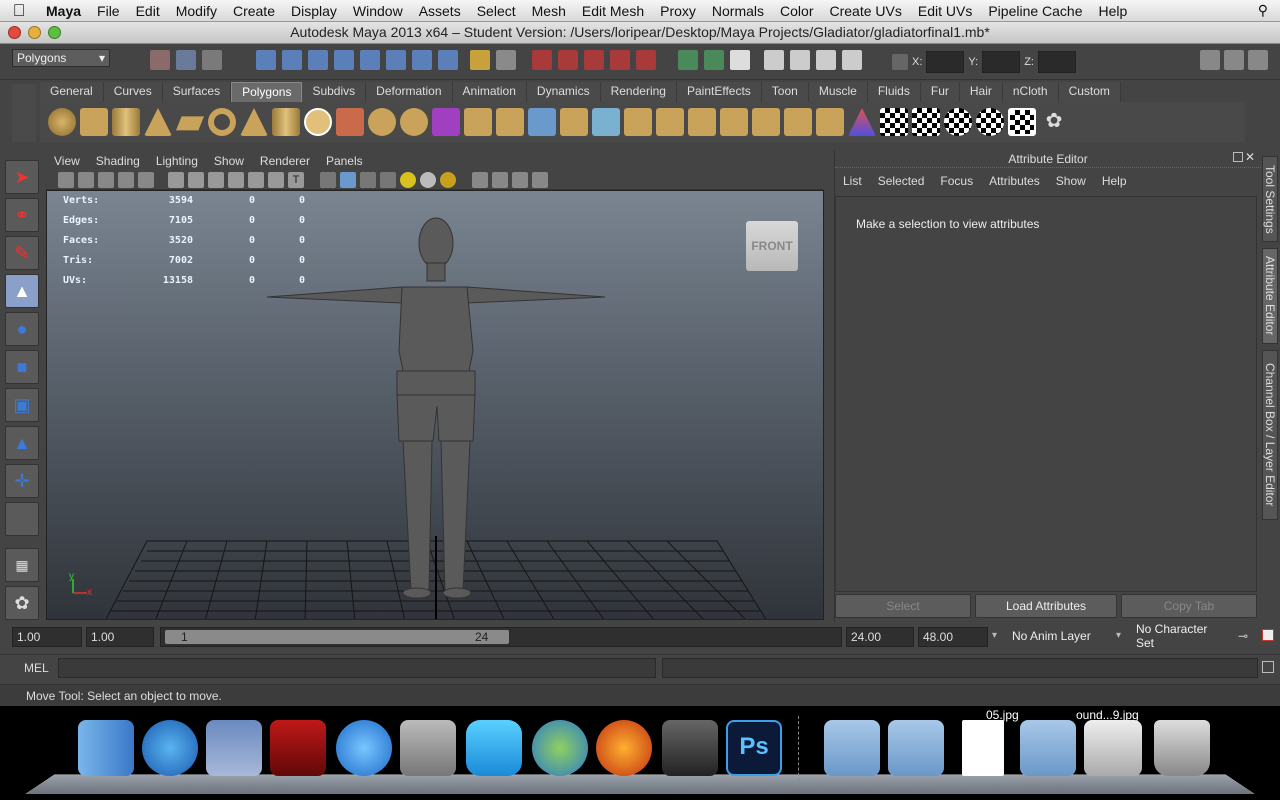 This screenshot has height=800, width=1280. Describe the element at coordinates (1182, 748) in the screenshot. I see `trash-icon` at that location.